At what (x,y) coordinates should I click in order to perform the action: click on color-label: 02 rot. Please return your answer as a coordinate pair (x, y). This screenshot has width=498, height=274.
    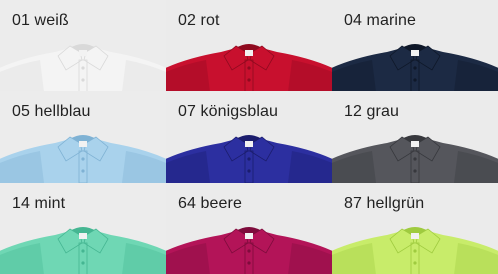
    Looking at the image, I should click on (199, 20).